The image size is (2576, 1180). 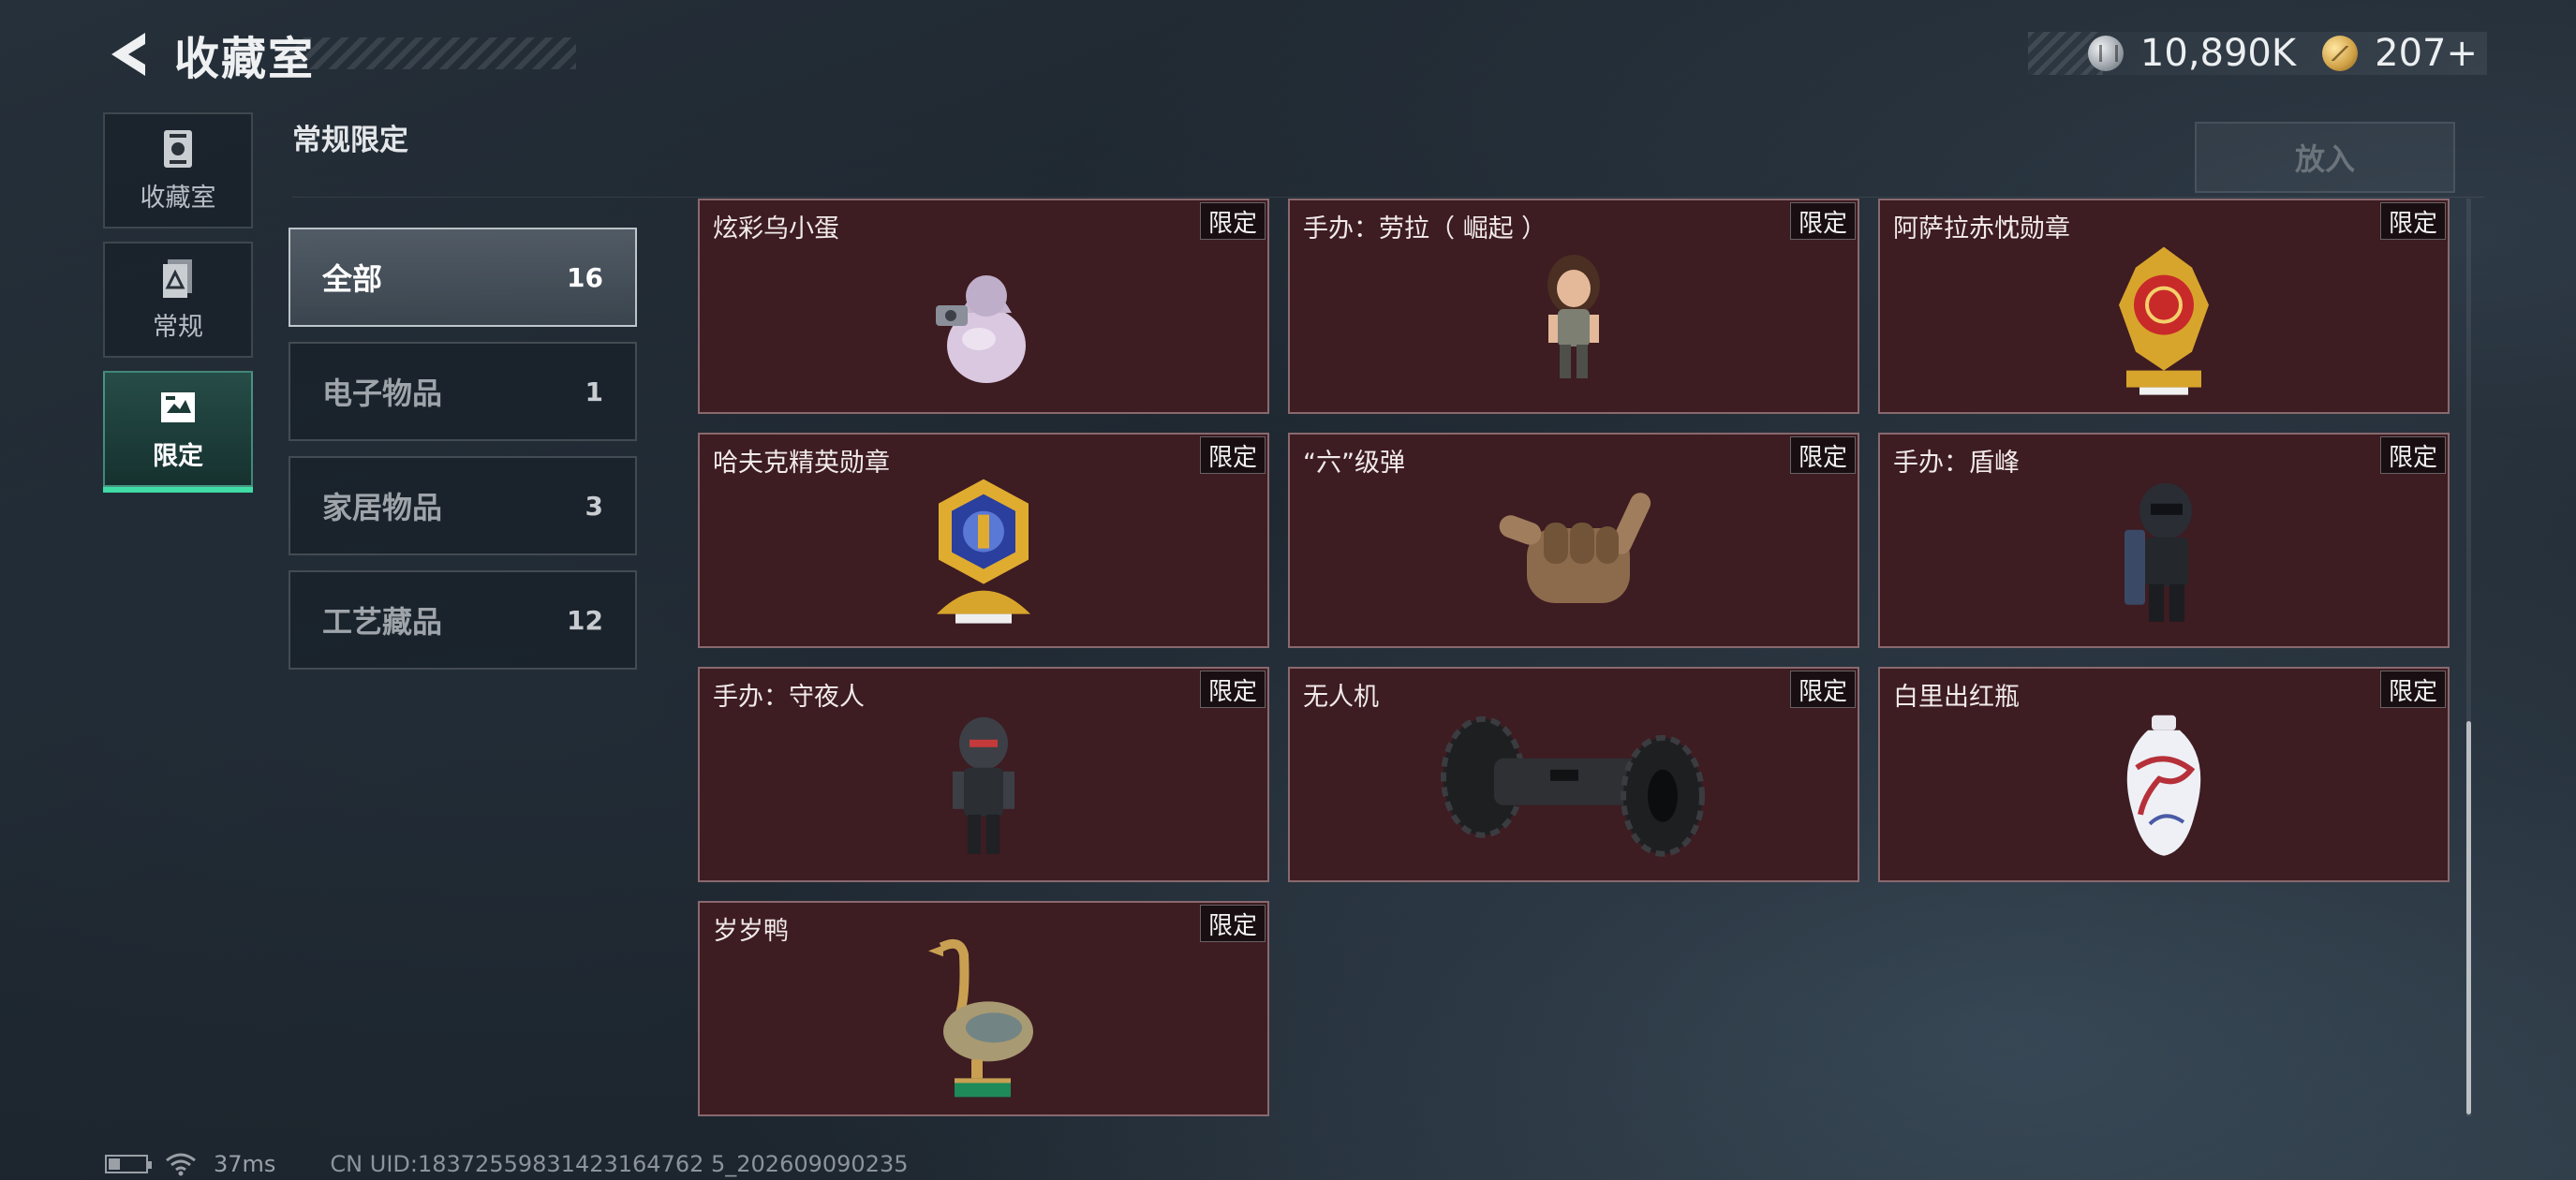 What do you see at coordinates (350, 140) in the screenshot?
I see `section-title: 常规限定` at bounding box center [350, 140].